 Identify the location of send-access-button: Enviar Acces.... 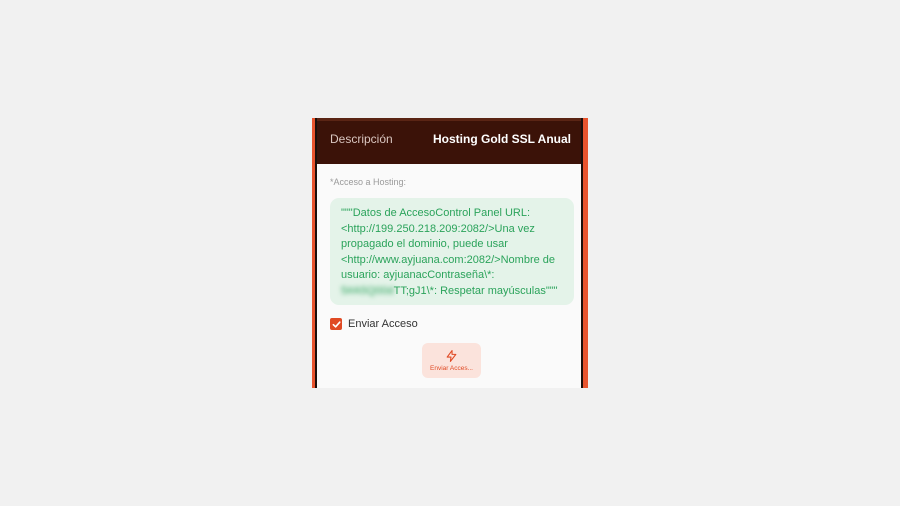
(451, 360).